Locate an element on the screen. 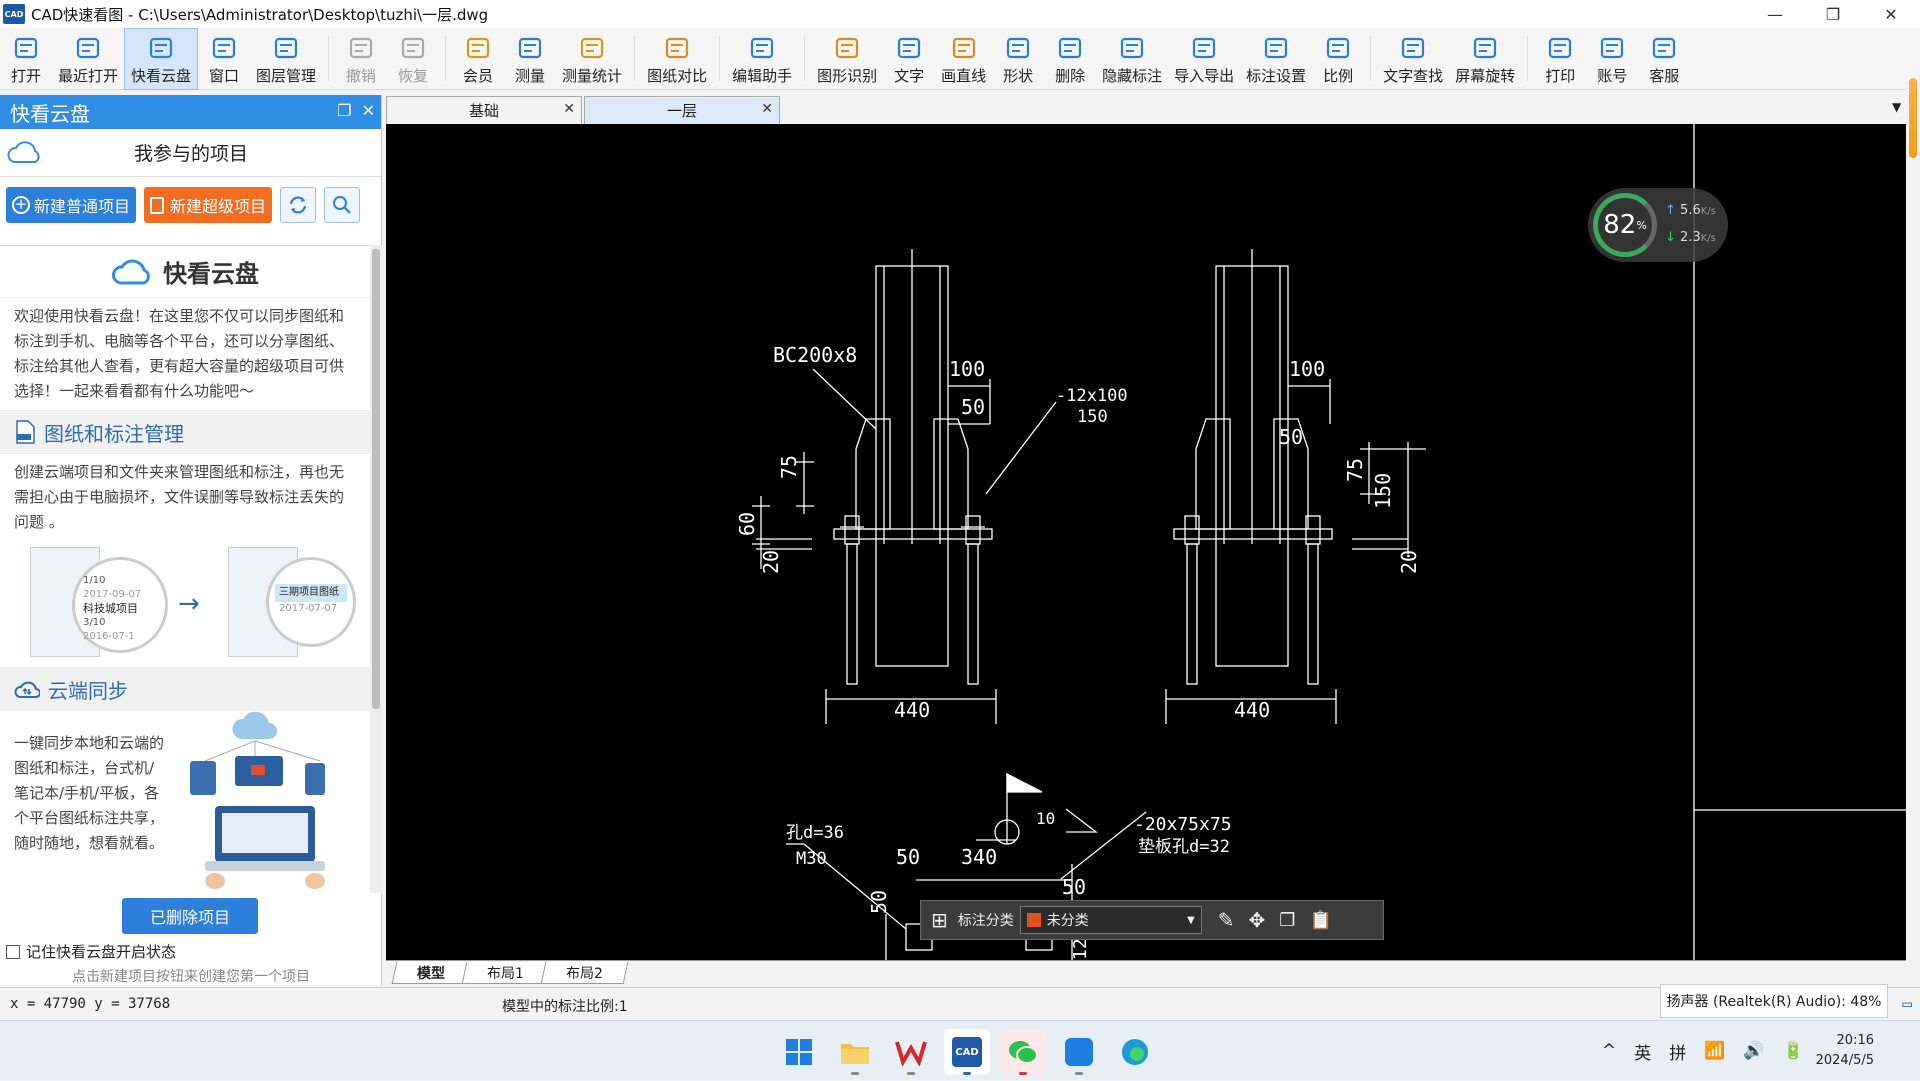 This screenshot has width=1920, height=1081. toolbar-button-1: 最近打开 is located at coordinates (88, 59).